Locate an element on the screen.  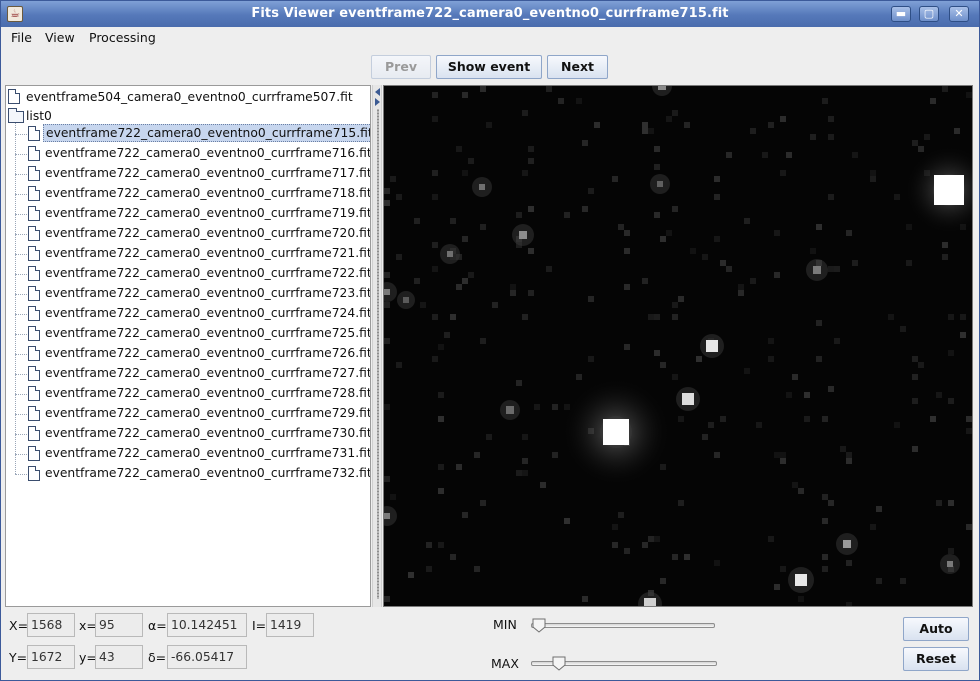
collapse-left-icon is located at coordinates (377, 92).